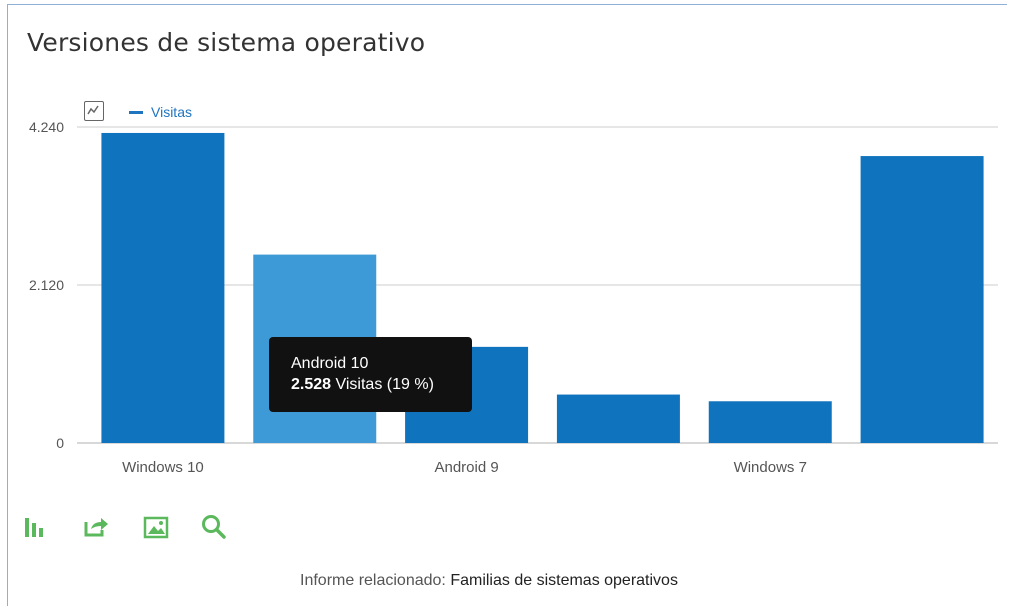 The width and height of the screenshot is (1010, 606). What do you see at coordinates (156, 527) in the screenshot?
I see `image-icon` at bounding box center [156, 527].